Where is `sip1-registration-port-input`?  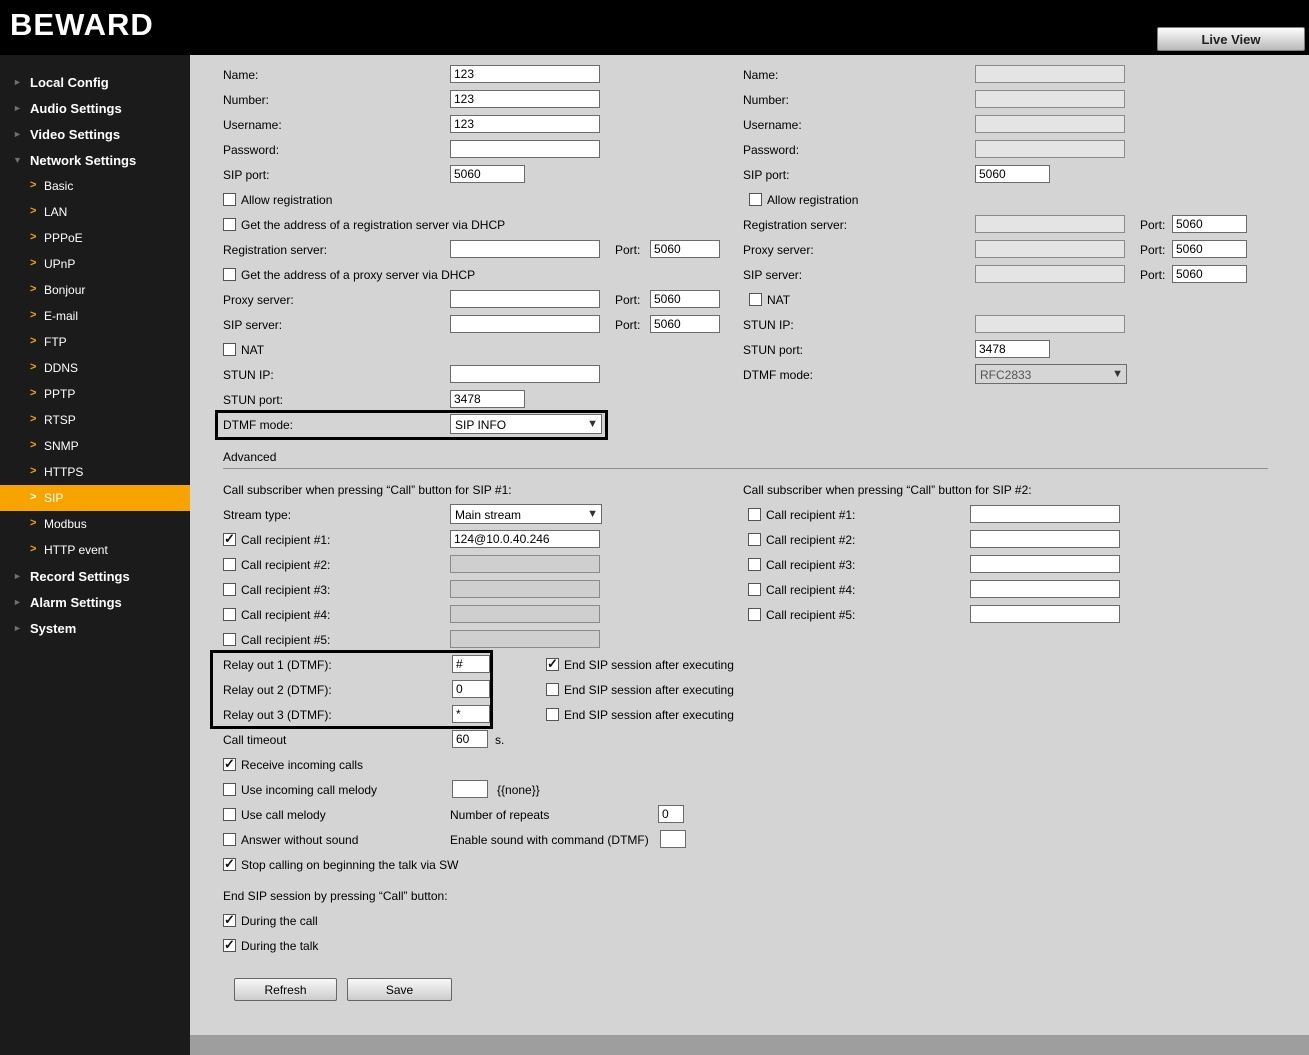 sip1-registration-port-input is located at coordinates (685, 249).